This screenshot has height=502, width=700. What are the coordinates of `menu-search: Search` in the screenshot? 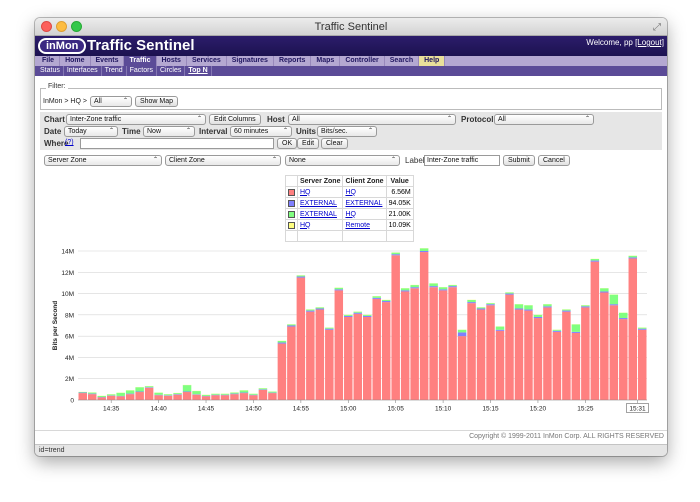 It's located at (402, 61).